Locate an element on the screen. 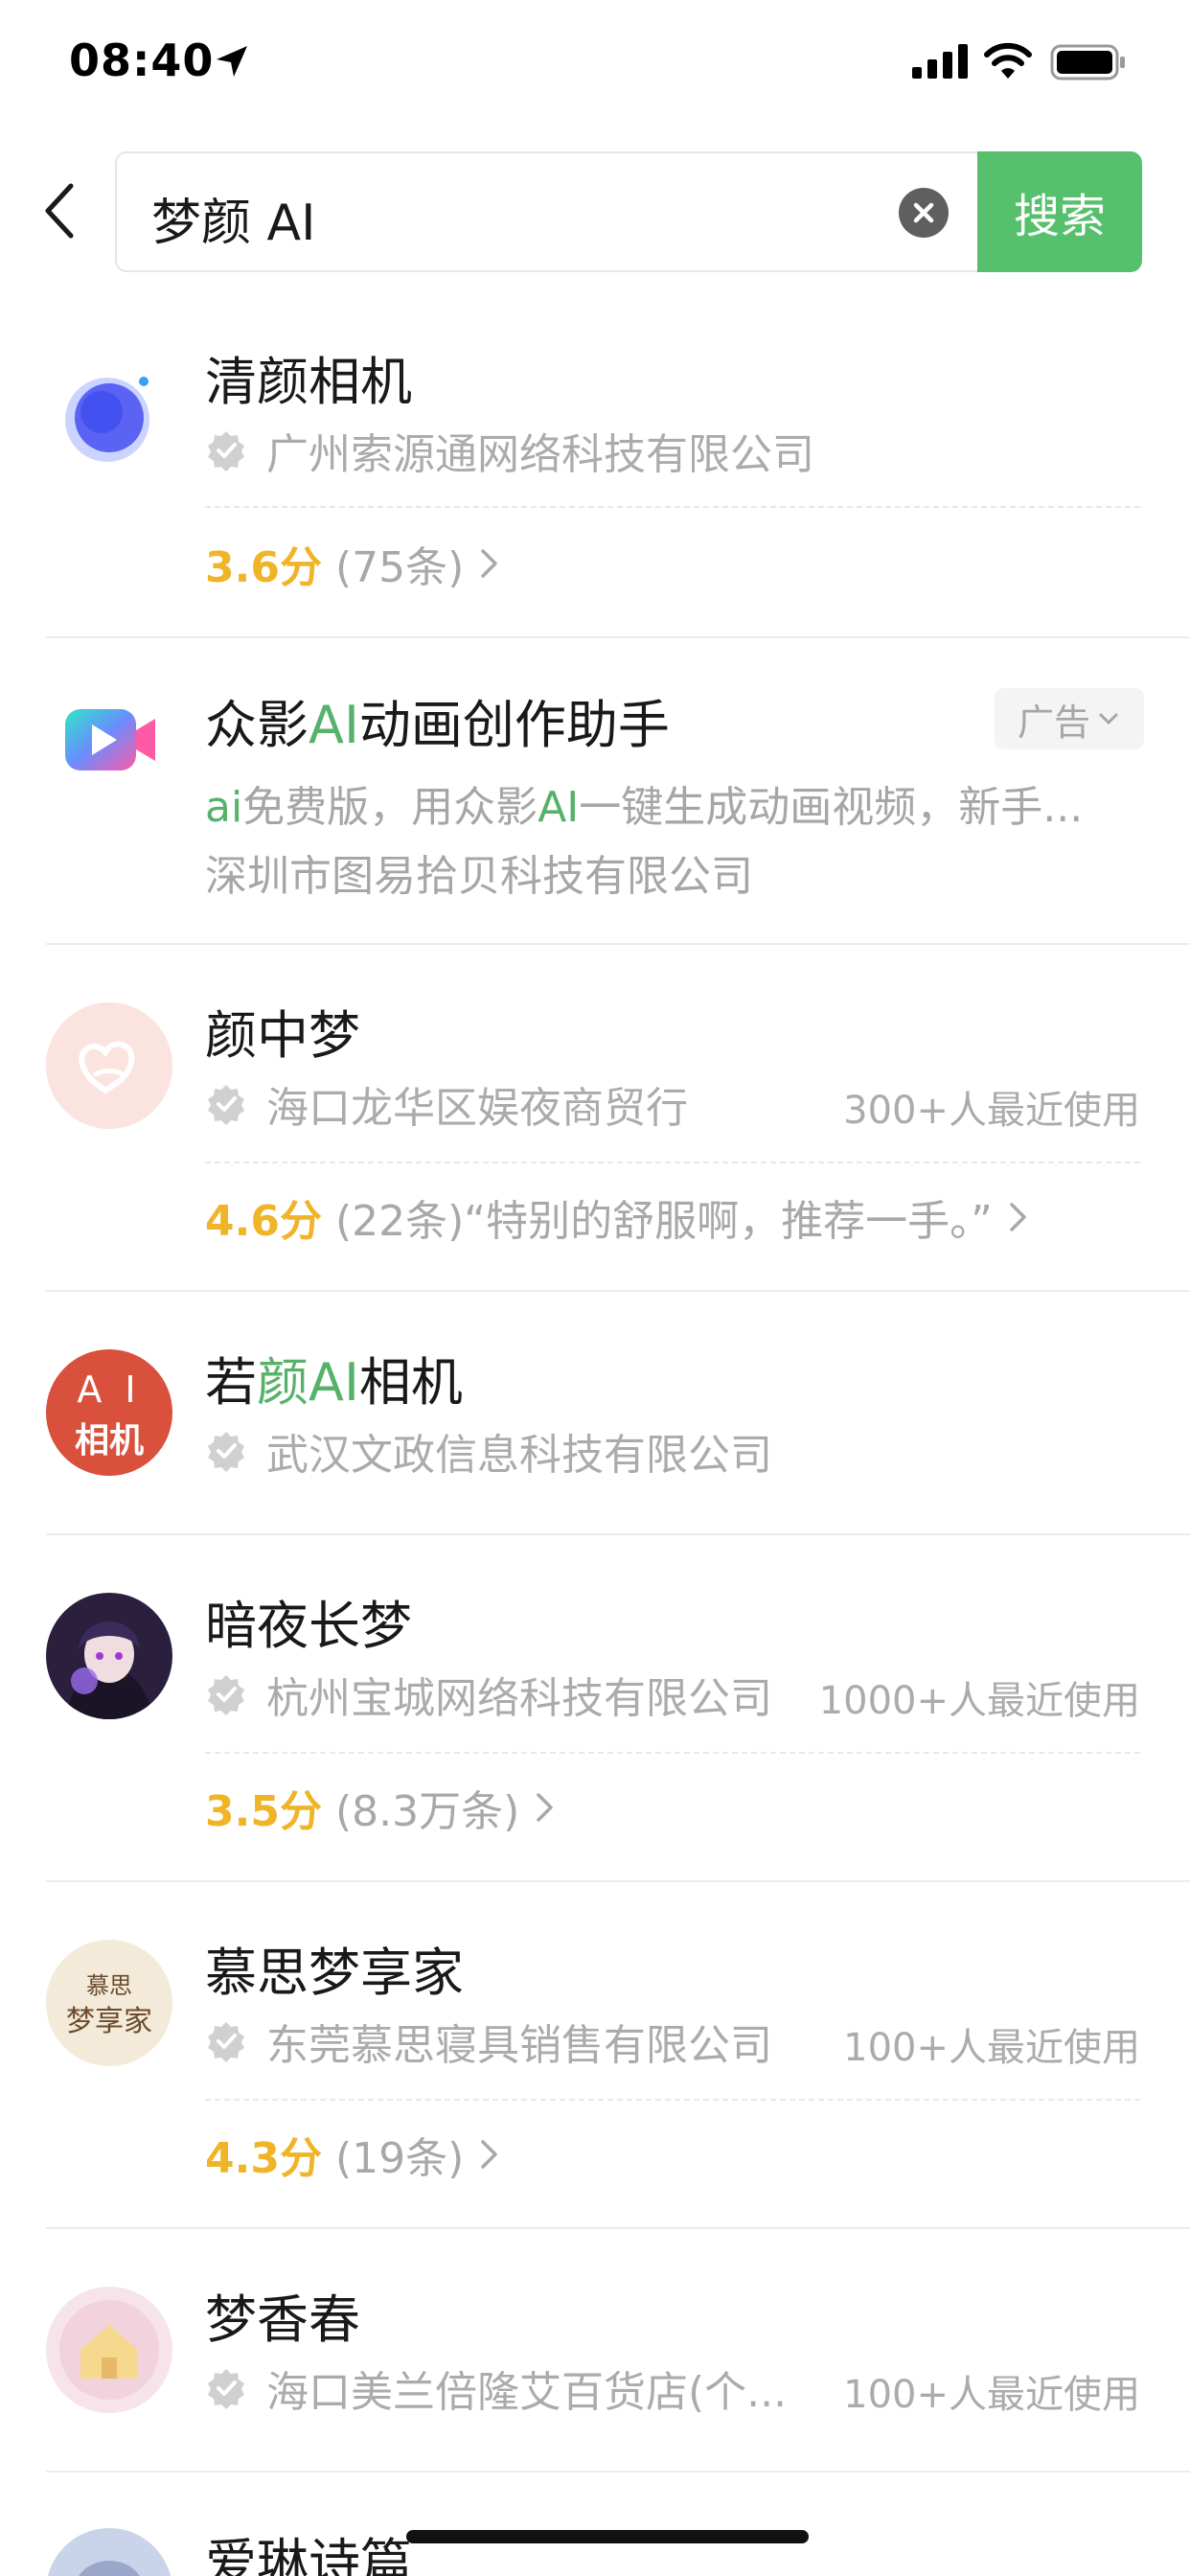 Image resolution: width=1190 pixels, height=2576 pixels. chevron-left-icon is located at coordinates (60, 211).